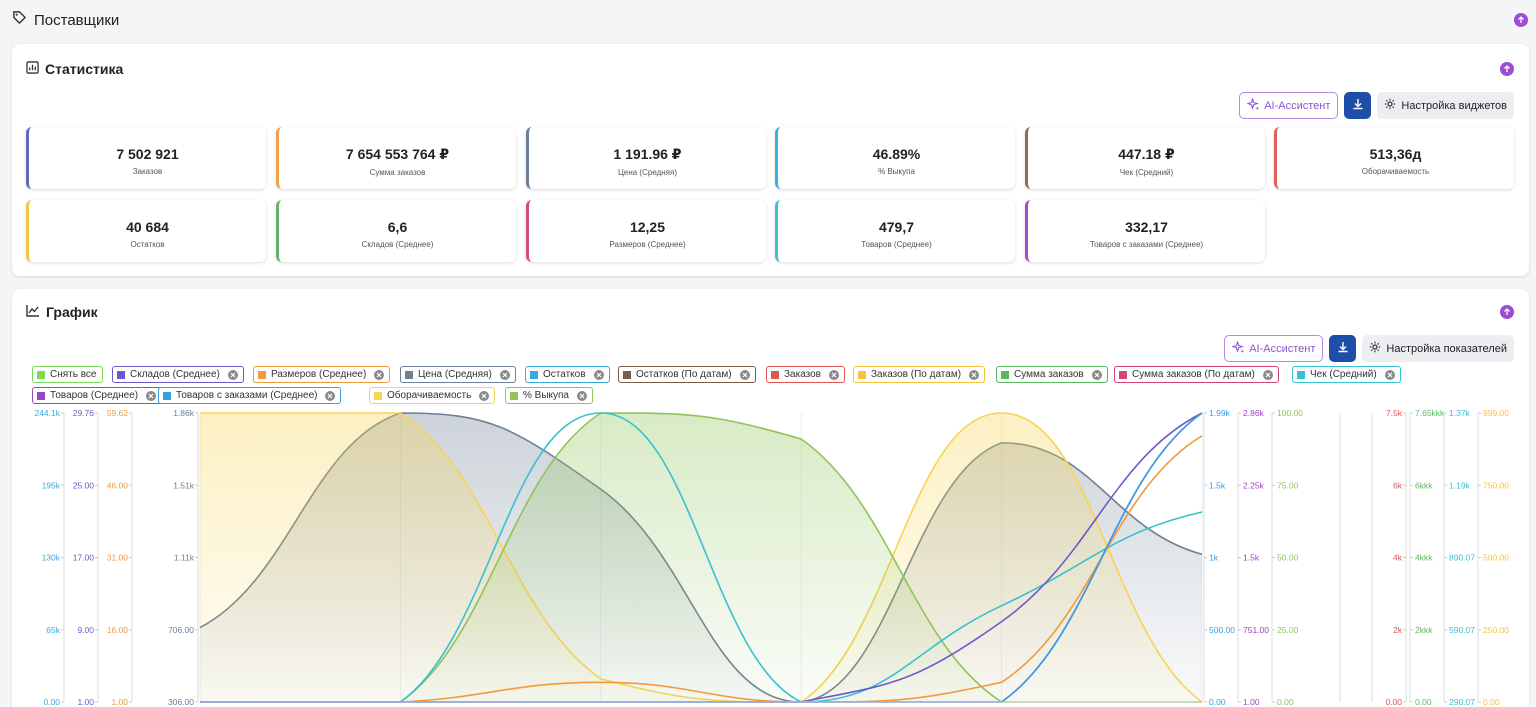 This screenshot has height=707, width=1536. Describe the element at coordinates (397, 227) in the screenshot. I see `stat-value: 6,6` at that location.